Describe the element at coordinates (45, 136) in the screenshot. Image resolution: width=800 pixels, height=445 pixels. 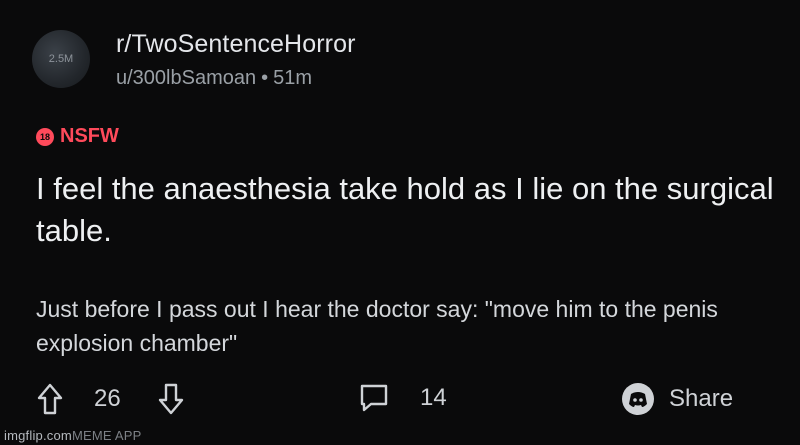
I see `nsfw-18-icon: 18` at that location.